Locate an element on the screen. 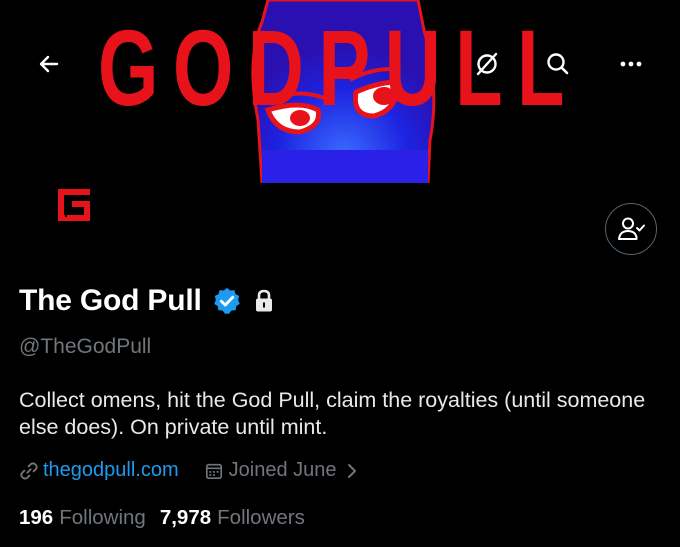 The height and width of the screenshot is (547, 680). avatar-logo is located at coordinates (74, 205).